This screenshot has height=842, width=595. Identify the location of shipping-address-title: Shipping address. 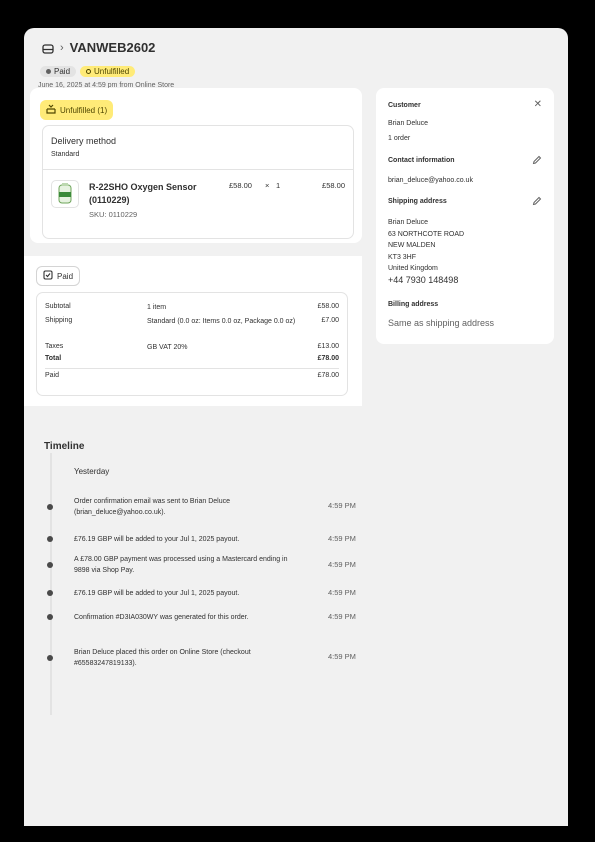
(417, 201).